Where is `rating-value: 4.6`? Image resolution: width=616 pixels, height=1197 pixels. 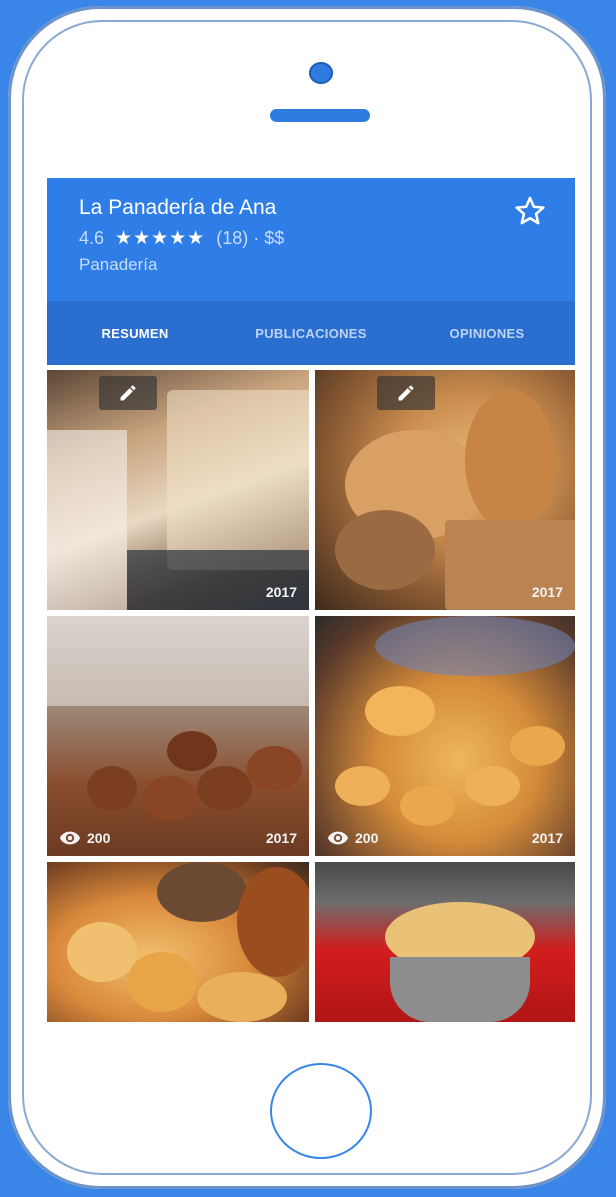 rating-value: 4.6 is located at coordinates (92, 238).